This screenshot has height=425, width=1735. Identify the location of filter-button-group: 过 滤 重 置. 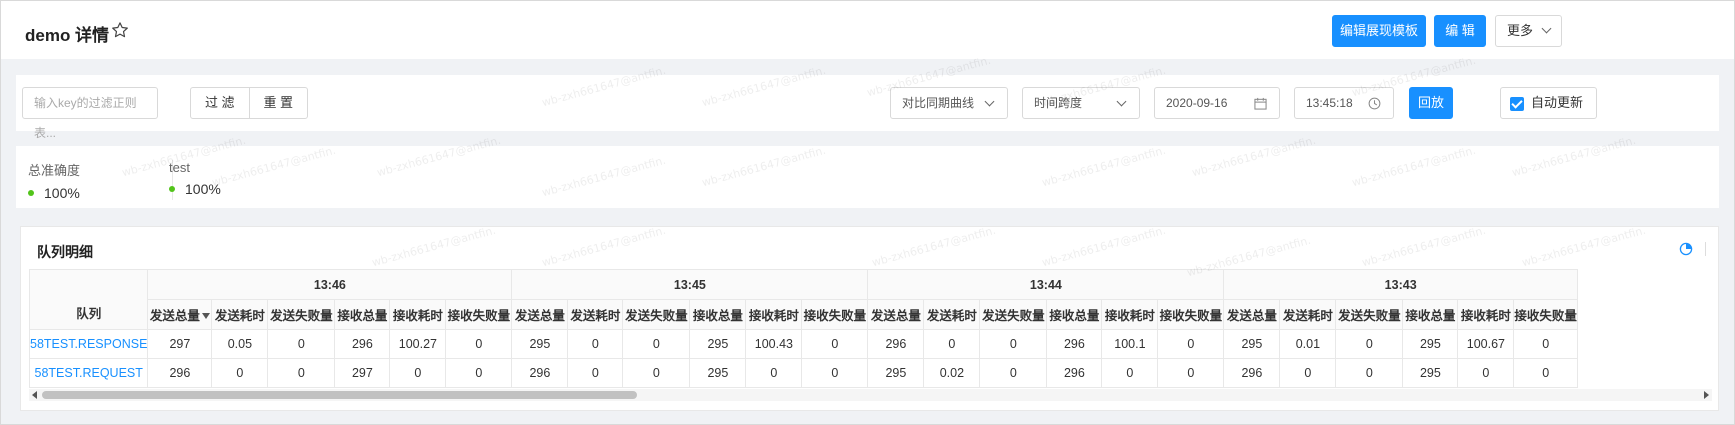
(249, 103).